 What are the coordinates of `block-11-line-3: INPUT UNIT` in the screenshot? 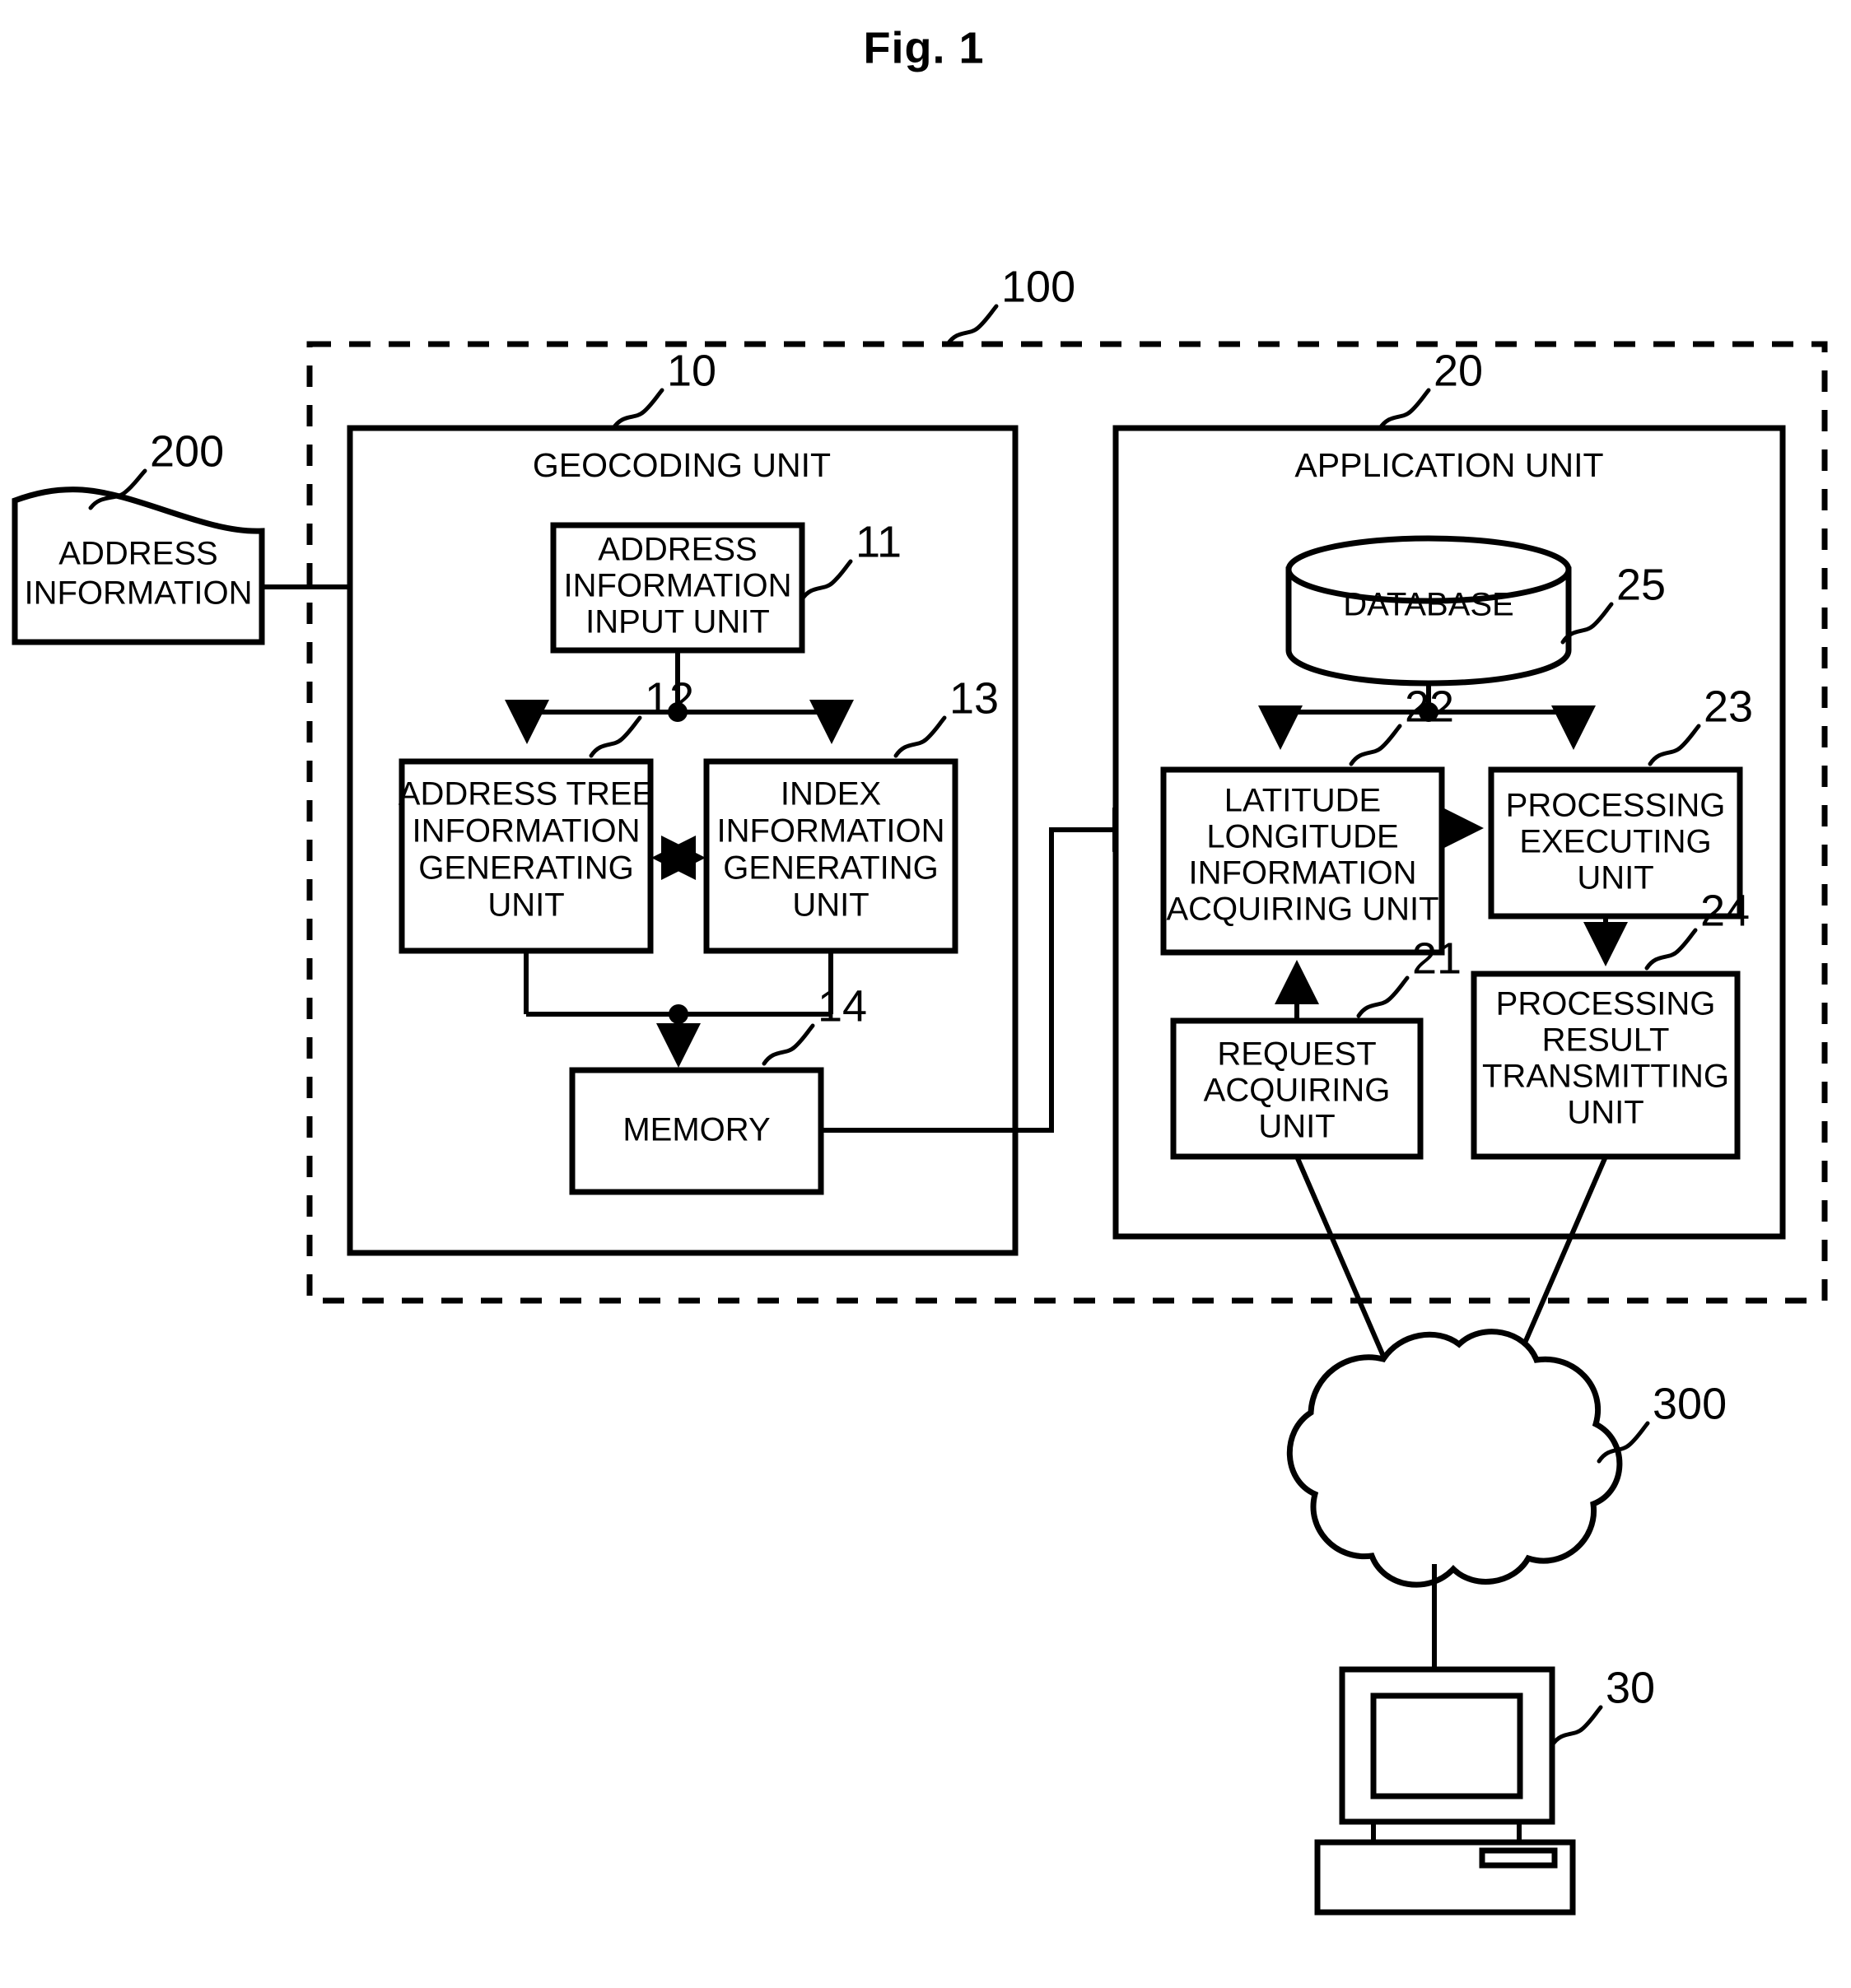 It's located at (677, 622).